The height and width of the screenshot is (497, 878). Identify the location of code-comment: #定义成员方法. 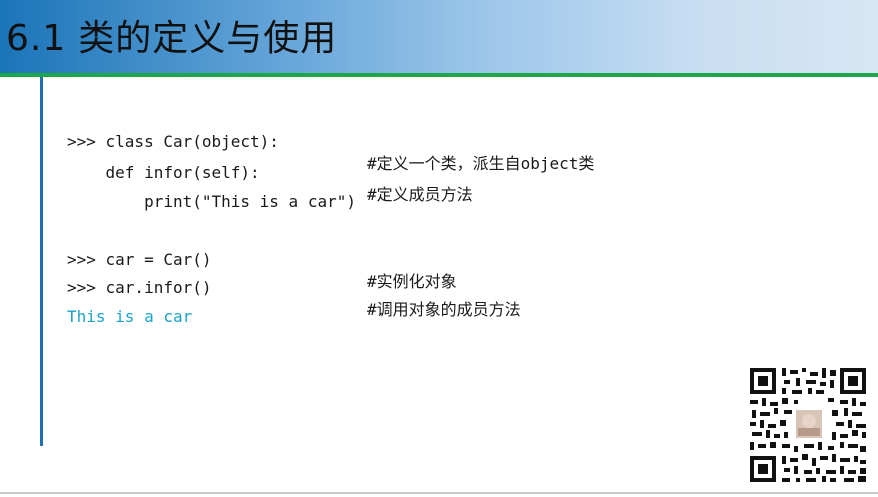
(420, 194).